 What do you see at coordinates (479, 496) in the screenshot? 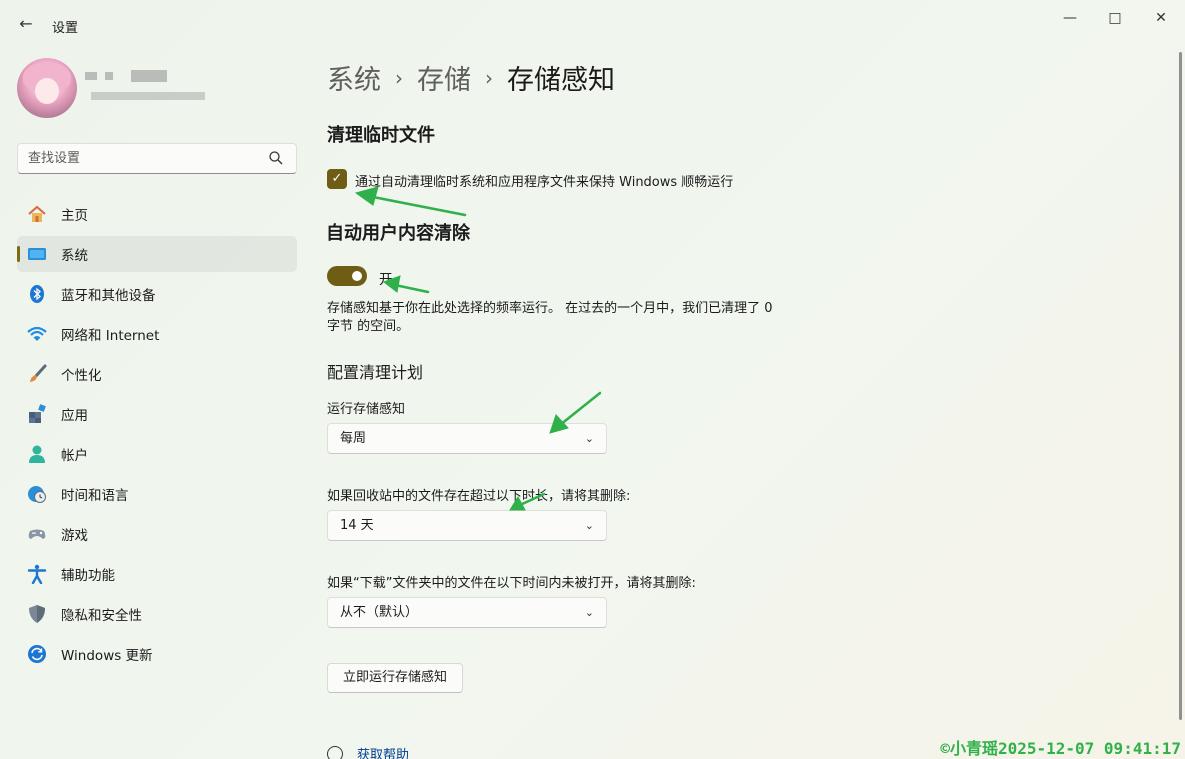
I see `recycle-bin-label: 如果回收站中的文件存在超过以下时长，请将其删除:` at bounding box center [479, 496].